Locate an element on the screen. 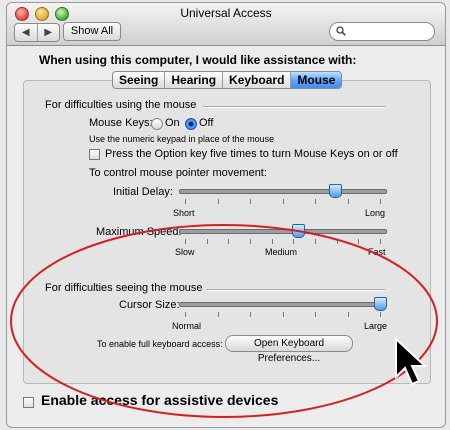 The width and height of the screenshot is (450, 430). tab-bar: Seeing Hearing Keyboard Mouse is located at coordinates (227, 80).